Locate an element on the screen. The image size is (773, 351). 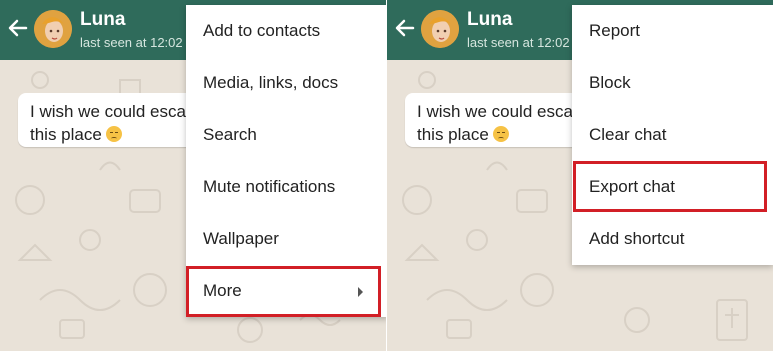
menu-item-label: Search is located at coordinates (230, 134).